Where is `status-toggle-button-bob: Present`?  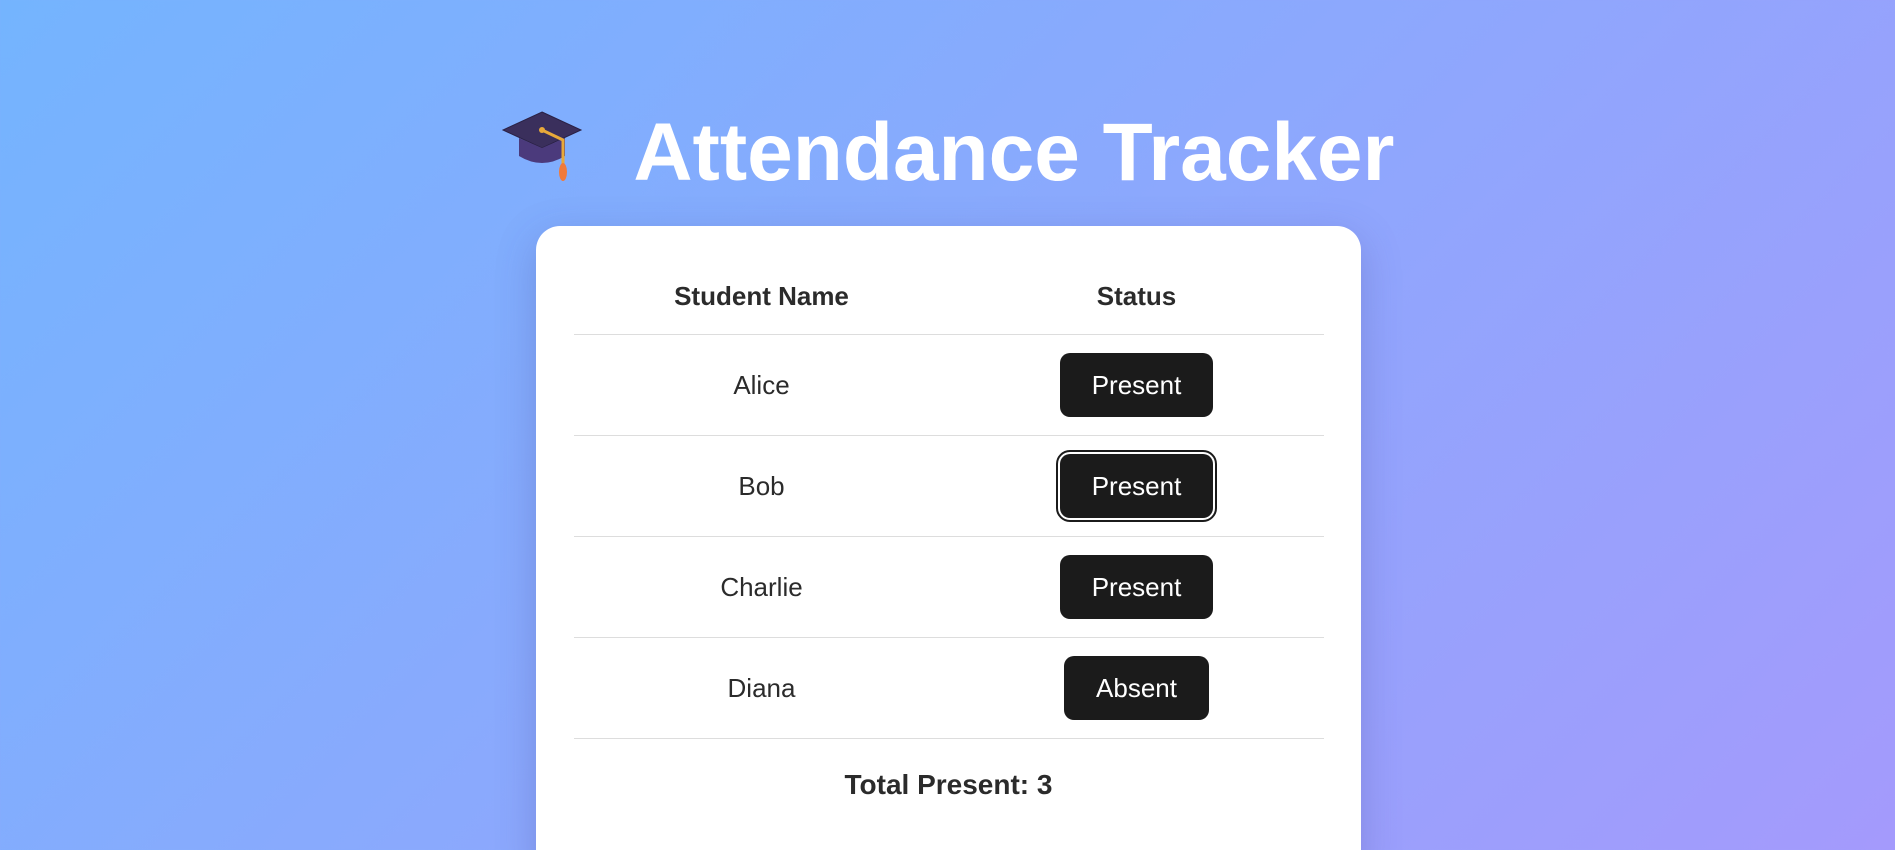
status-toggle-button-bob: Present is located at coordinates (1136, 486).